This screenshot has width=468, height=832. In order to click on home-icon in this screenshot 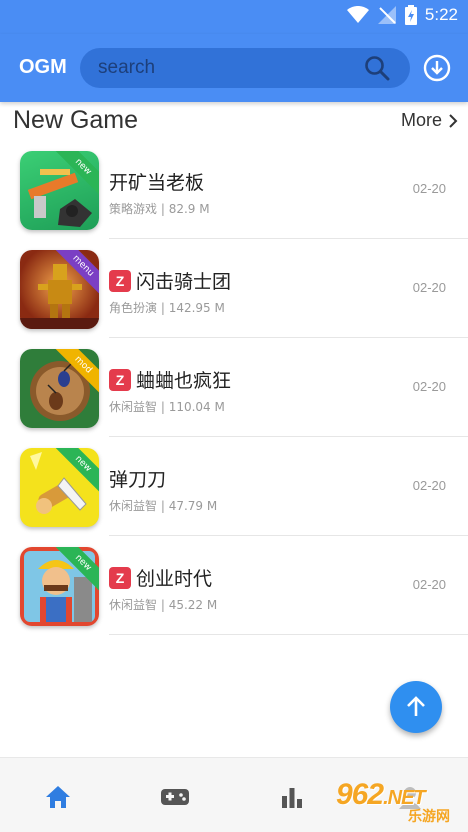, I will do `click(58, 797)`.